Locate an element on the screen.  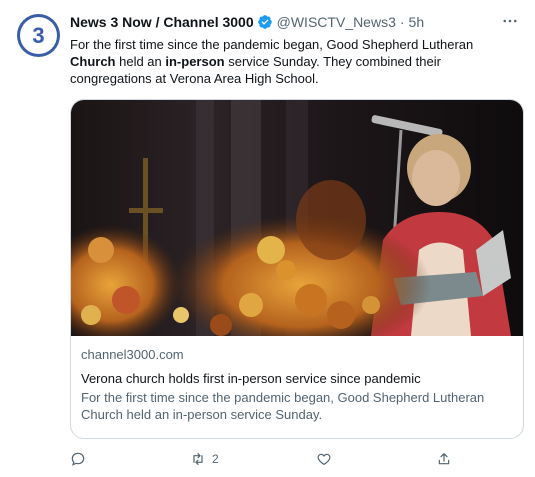
retweet-count: 2 is located at coordinates (215, 459).